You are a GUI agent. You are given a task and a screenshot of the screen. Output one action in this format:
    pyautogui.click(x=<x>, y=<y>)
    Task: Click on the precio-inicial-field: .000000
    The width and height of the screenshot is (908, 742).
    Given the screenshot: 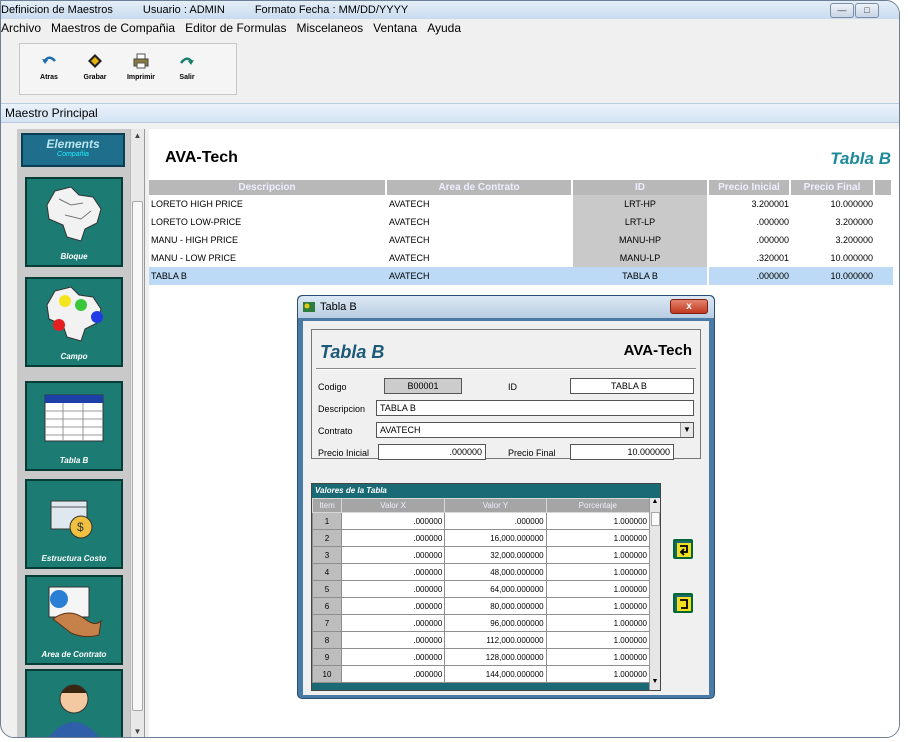 What is the action you would take?
    pyautogui.click(x=432, y=452)
    